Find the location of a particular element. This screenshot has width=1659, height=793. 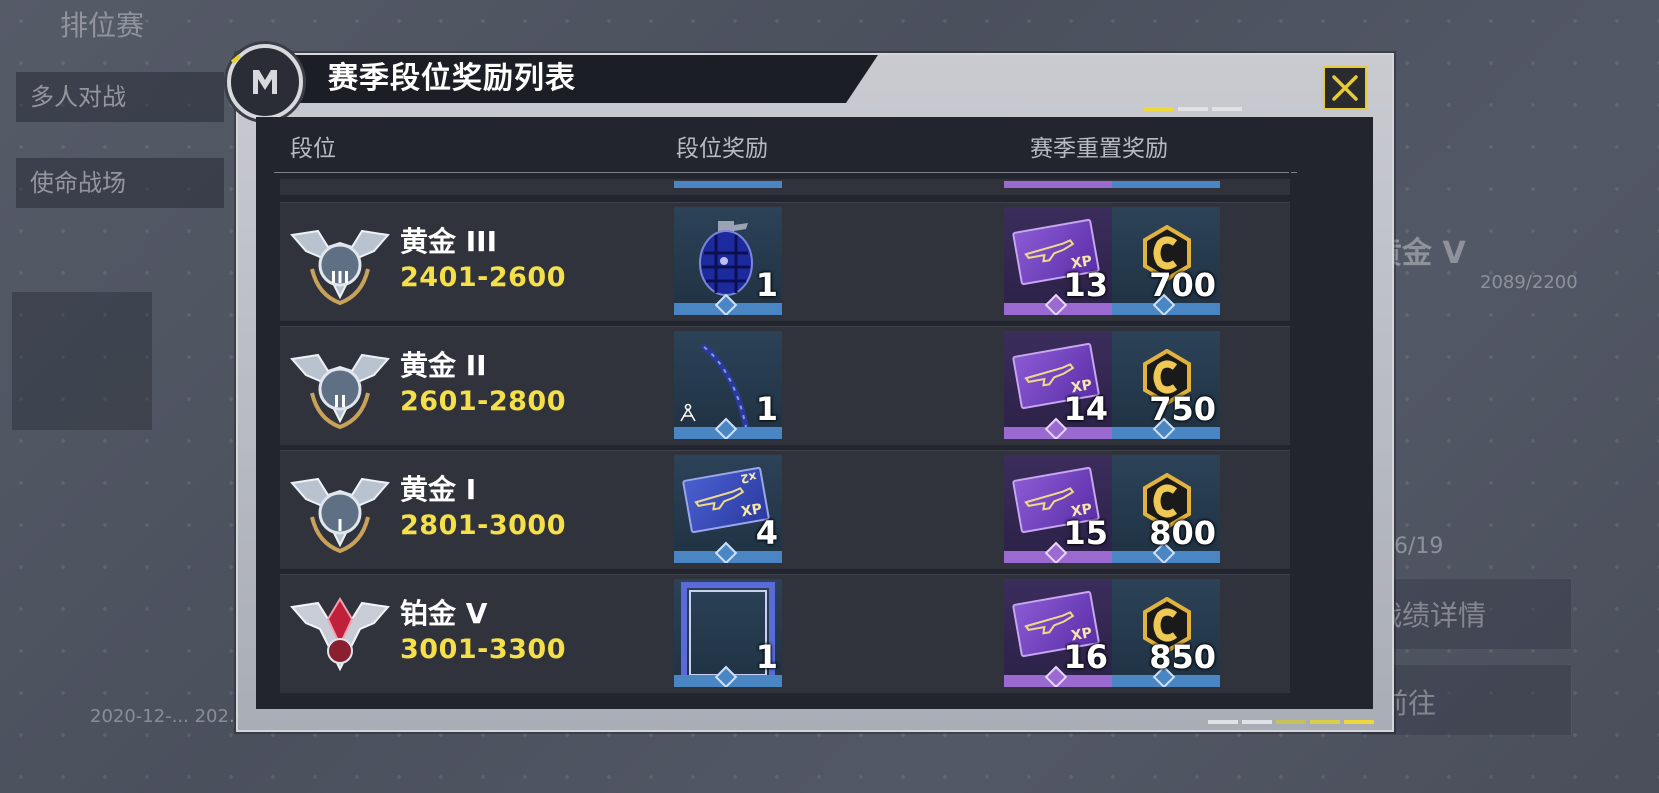

reset-reward-item: XP 16 is located at coordinates (1058, 633).